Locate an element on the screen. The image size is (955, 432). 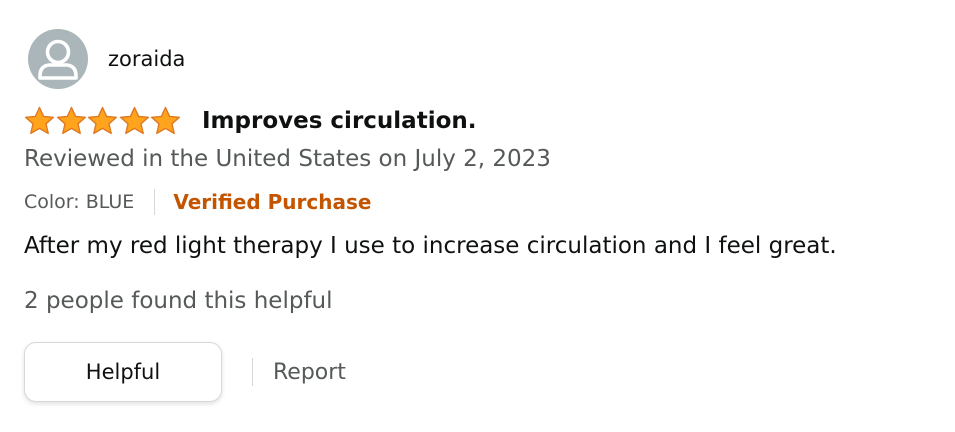
reviewer-profile: zoraida is located at coordinates (106, 59).